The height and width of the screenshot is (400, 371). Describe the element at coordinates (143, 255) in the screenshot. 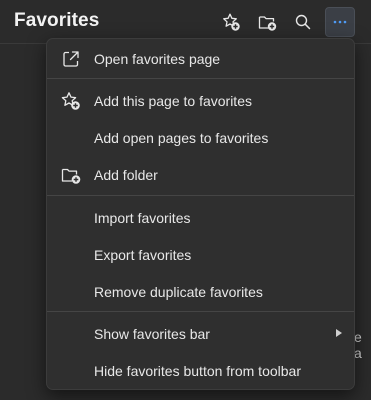

I see `menu-item-label: Export favorites` at that location.